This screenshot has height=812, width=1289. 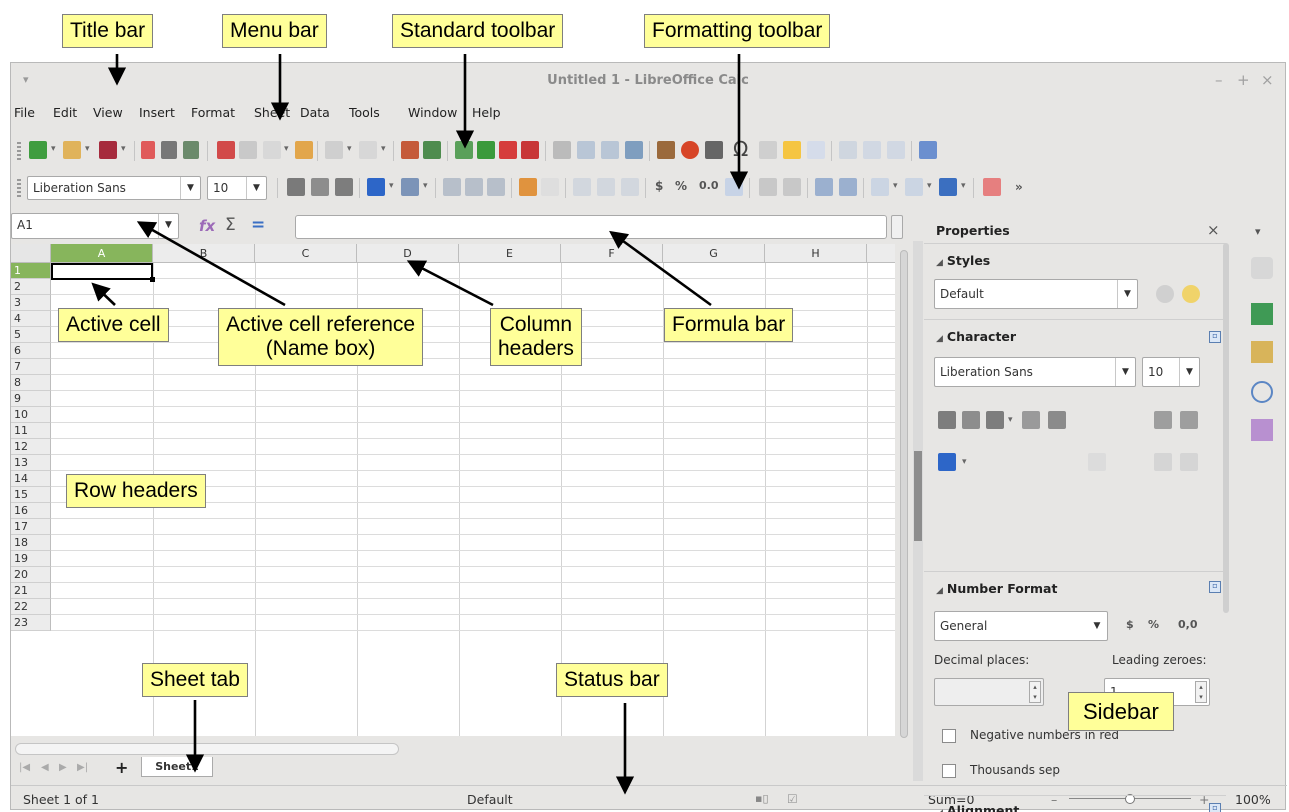 What do you see at coordinates (226, 150) in the screenshot?
I see `cut-icon` at bounding box center [226, 150].